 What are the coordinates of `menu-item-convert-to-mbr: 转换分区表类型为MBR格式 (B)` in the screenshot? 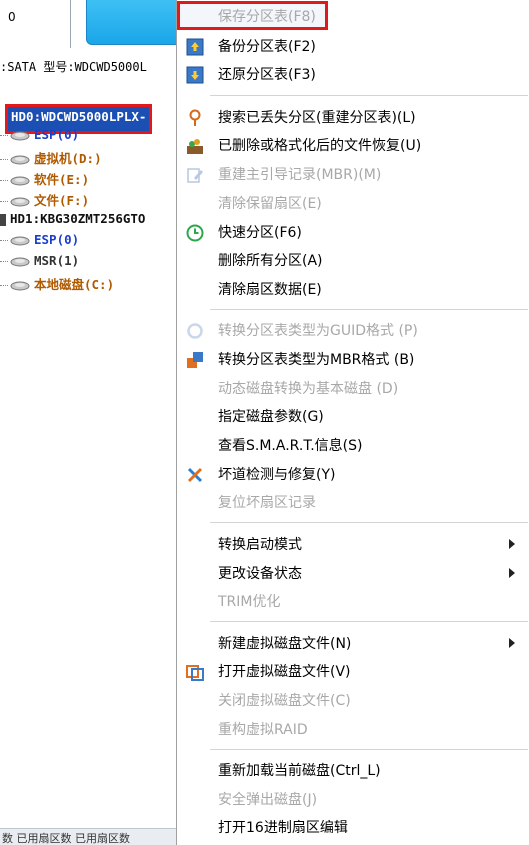 It's located at (353, 359).